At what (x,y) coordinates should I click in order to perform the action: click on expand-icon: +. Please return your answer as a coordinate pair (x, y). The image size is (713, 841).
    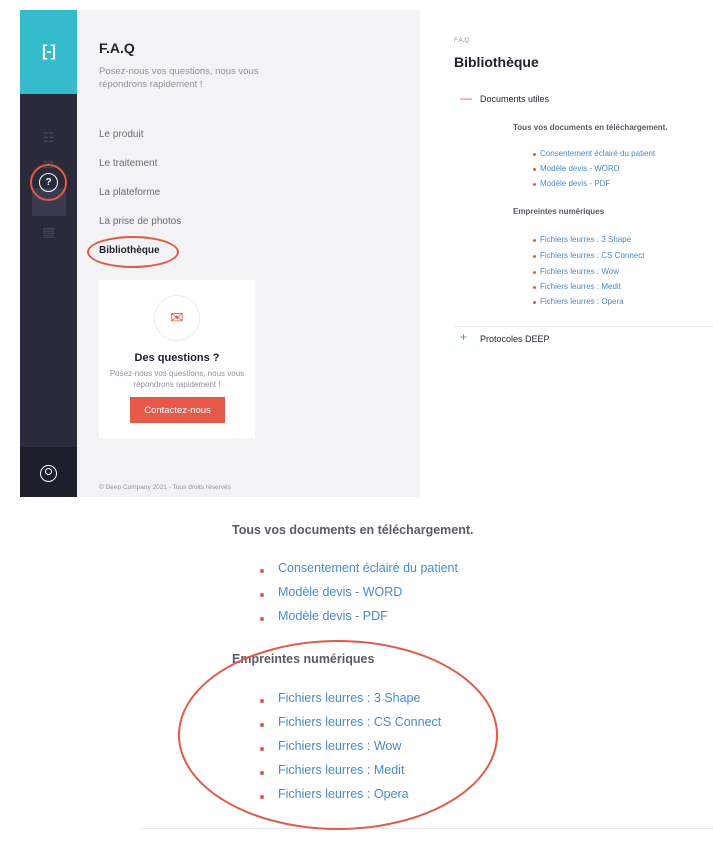
    Looking at the image, I should click on (463, 337).